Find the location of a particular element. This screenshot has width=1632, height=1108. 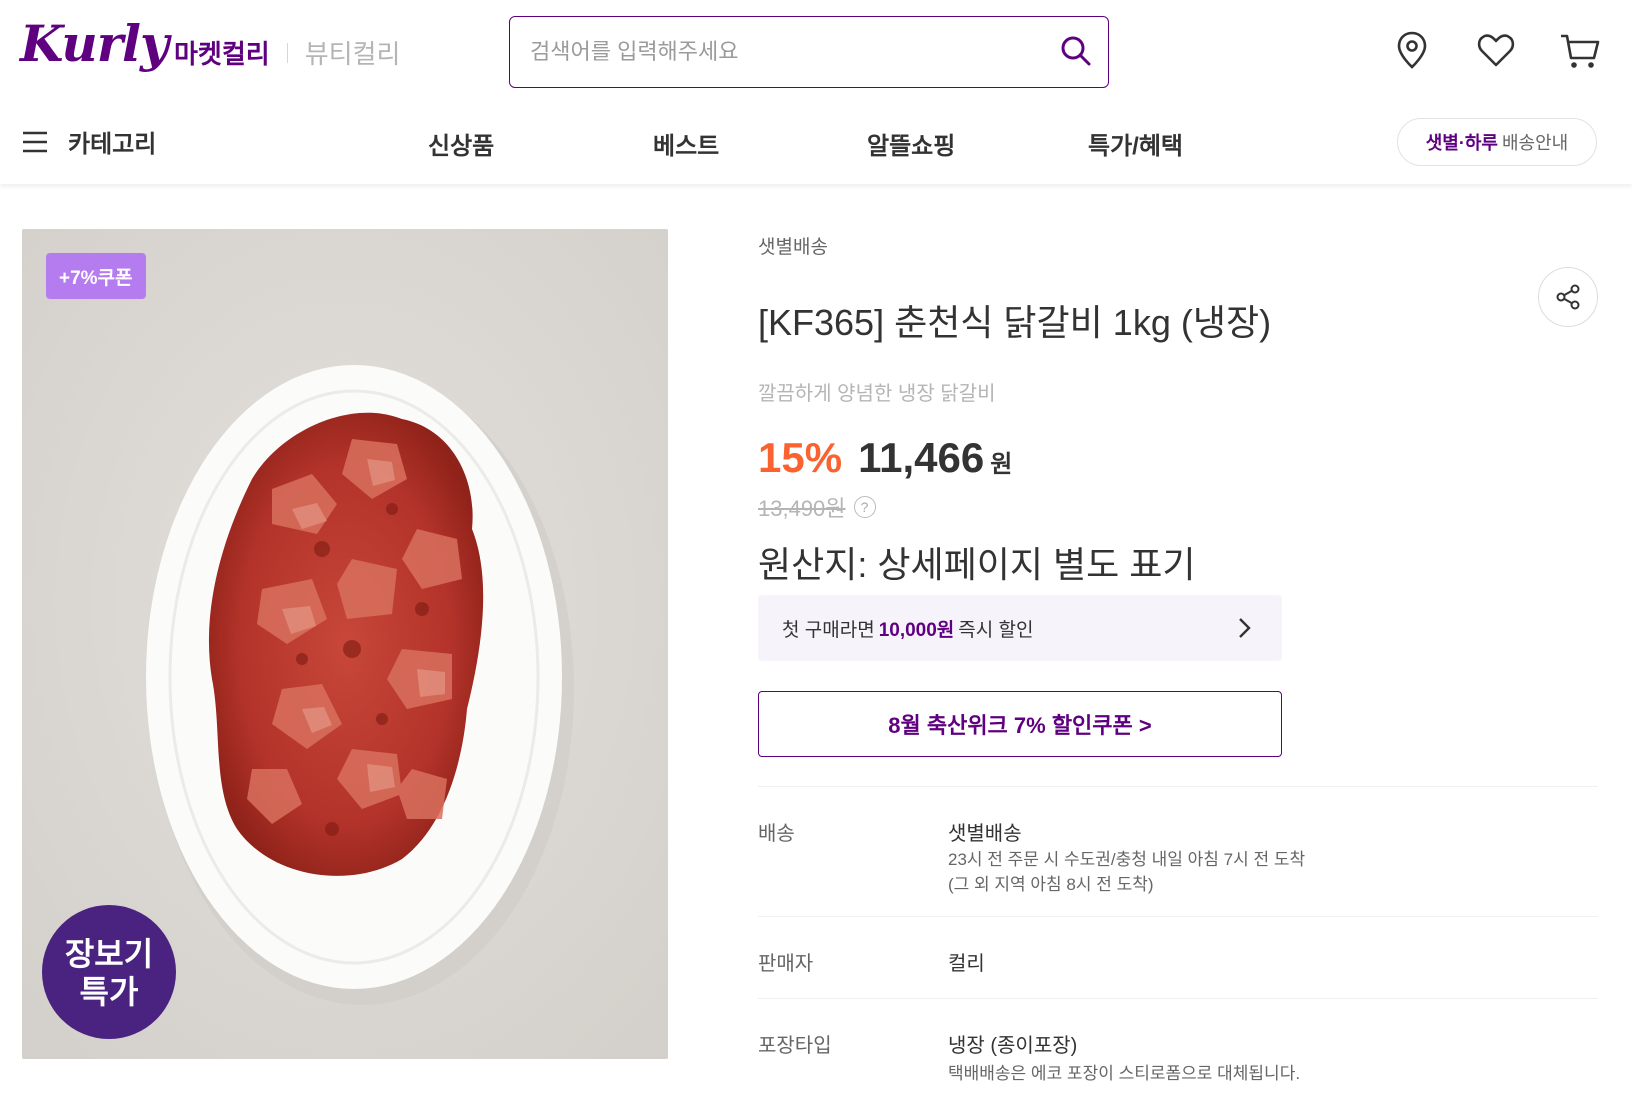

delivery-label: 배송안내 is located at coordinates (1535, 143).